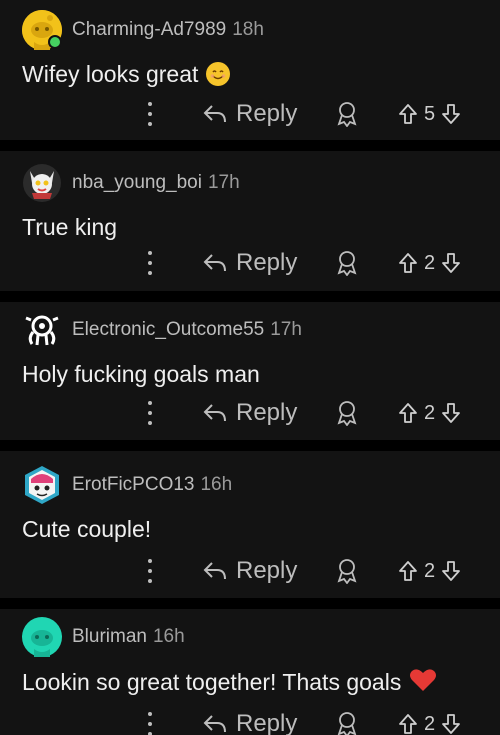  I want to click on comment-text: Lookin so great together! Thats goals, so click(250, 682).